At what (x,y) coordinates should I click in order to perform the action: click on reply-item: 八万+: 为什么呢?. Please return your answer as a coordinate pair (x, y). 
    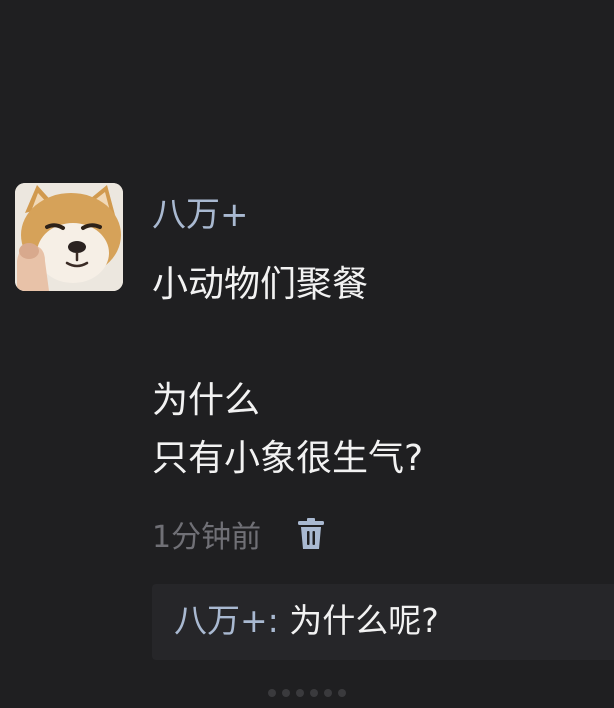
    Looking at the image, I should click on (306, 621).